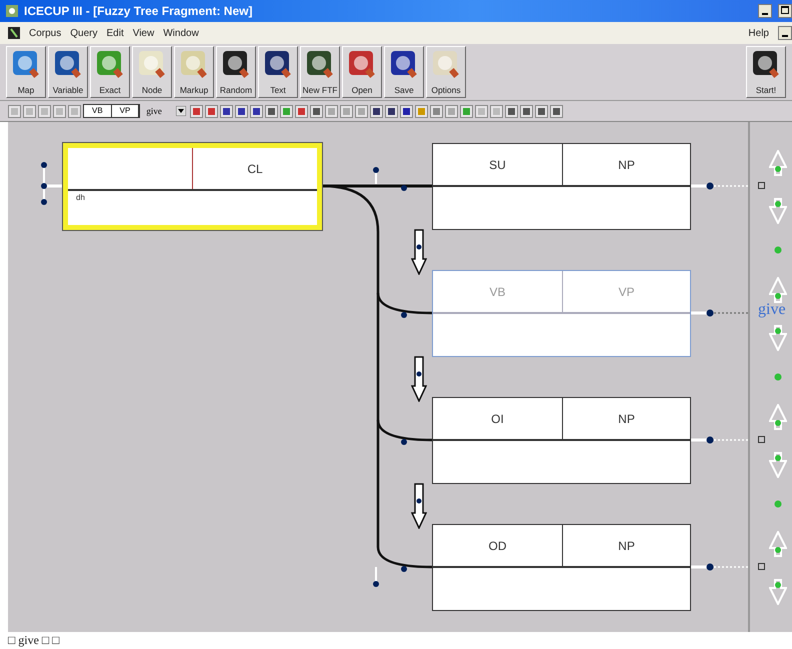 The width and height of the screenshot is (792, 649). What do you see at coordinates (561, 440) in the screenshot?
I see `tree-node: OI NP` at bounding box center [561, 440].